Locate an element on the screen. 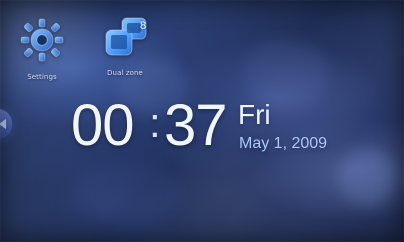 Image resolution: width=404 pixels, height=242 pixels. gear-icon is located at coordinates (42, 40).